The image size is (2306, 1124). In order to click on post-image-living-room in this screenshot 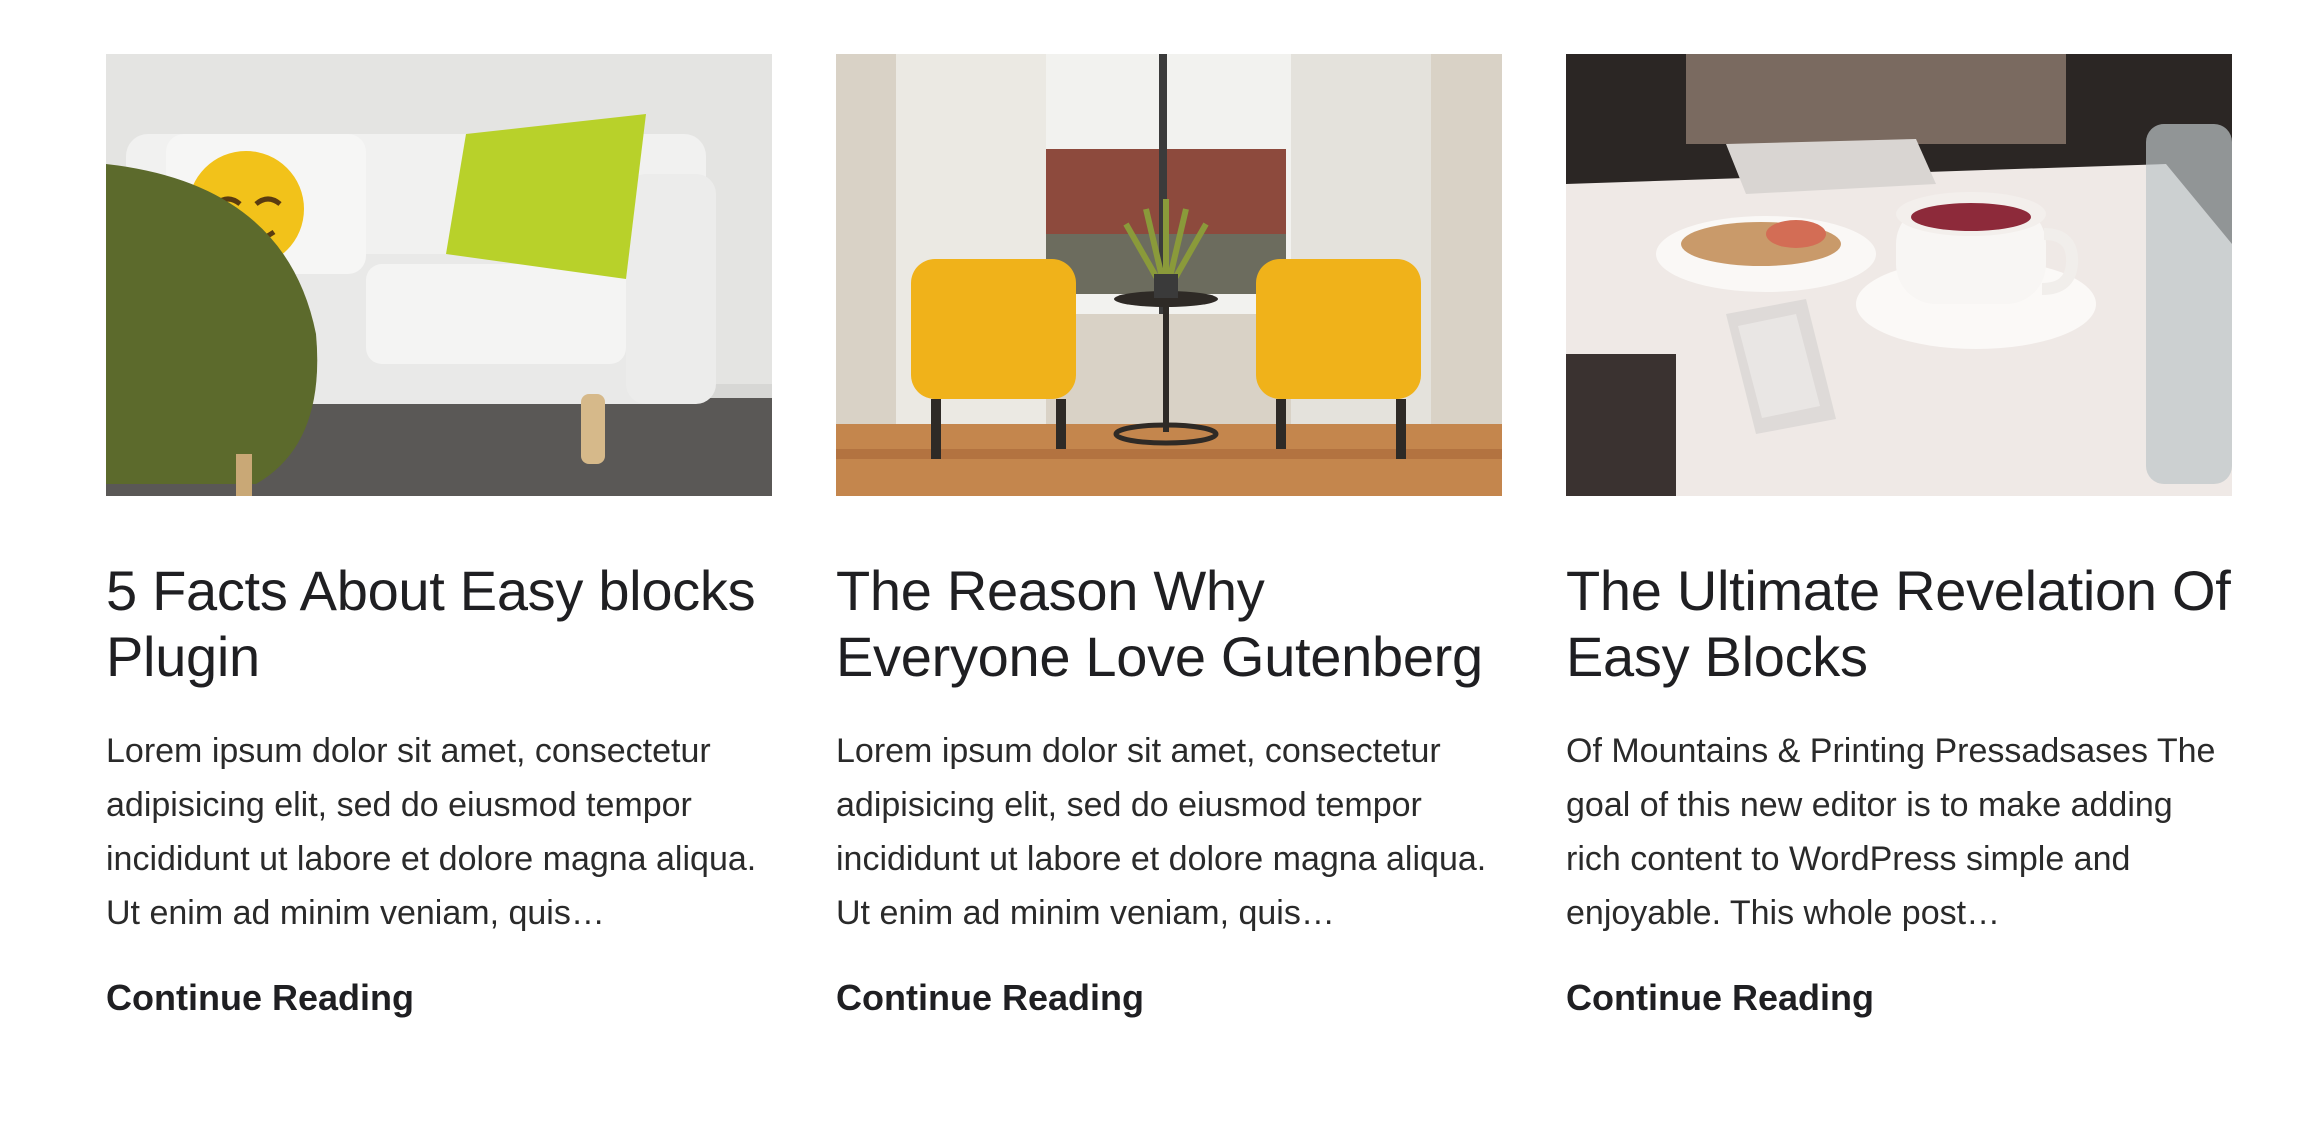, I will do `click(439, 275)`.